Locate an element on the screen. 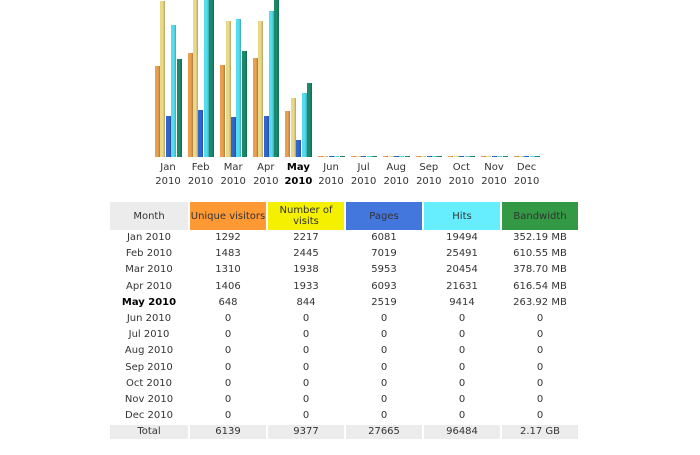  x-tick-label: Nov 2010 is located at coordinates (494, 175).